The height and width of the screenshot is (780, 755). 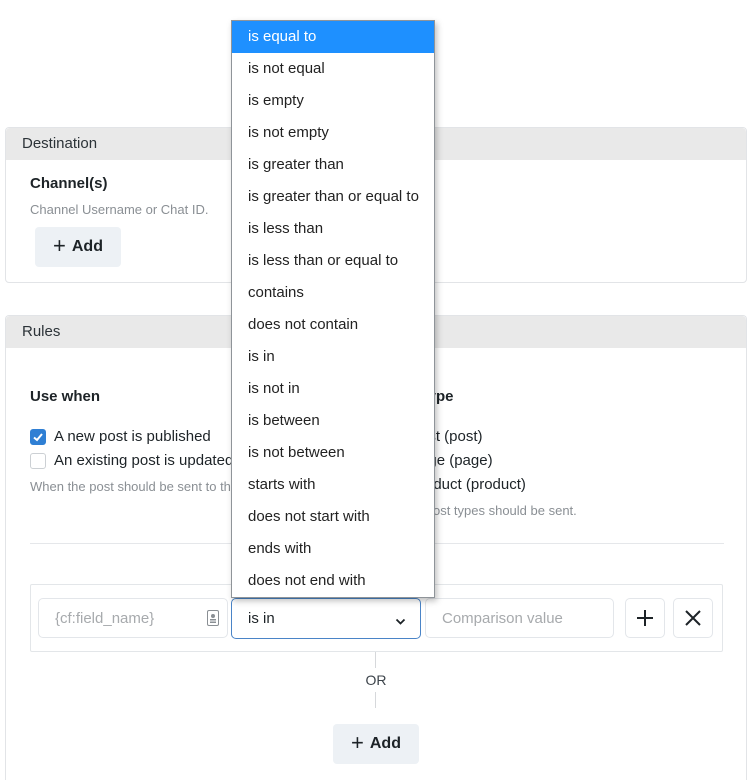 I want to click on operator-option: does not contain, so click(x=333, y=325).